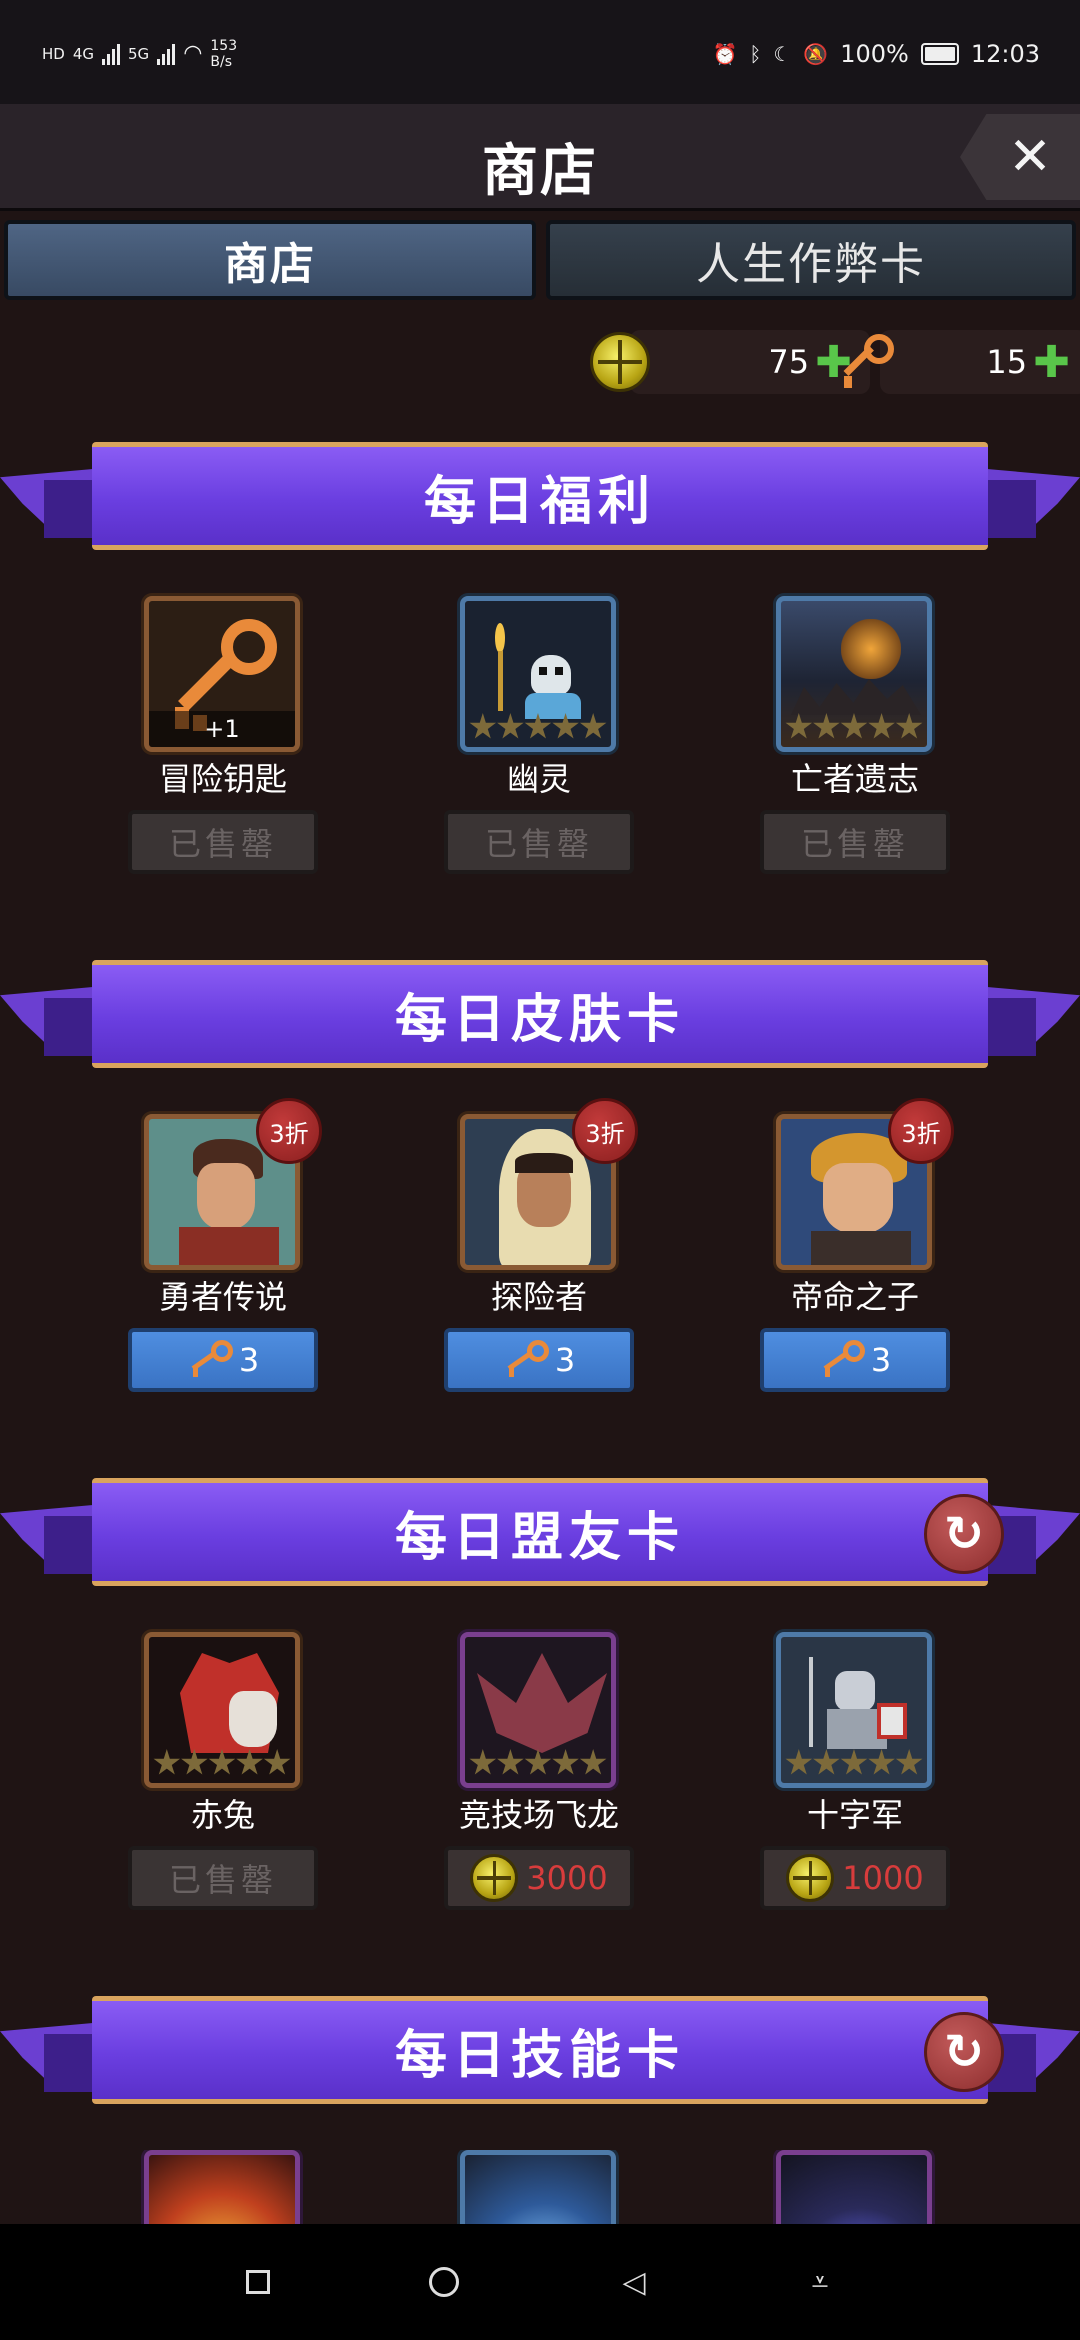 This screenshot has height=2340, width=1080. Describe the element at coordinates (270, 260) in the screenshot. I see `tab-shop: 商店` at that location.